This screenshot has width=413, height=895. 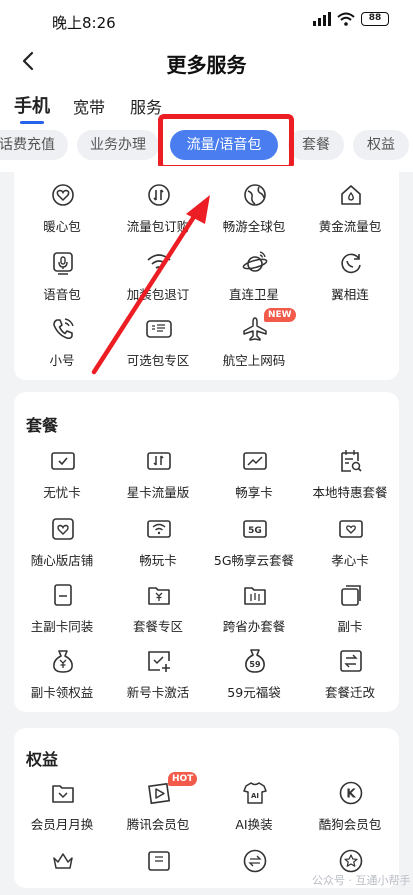 I want to click on chip-benefits: 权益, so click(x=381, y=145).